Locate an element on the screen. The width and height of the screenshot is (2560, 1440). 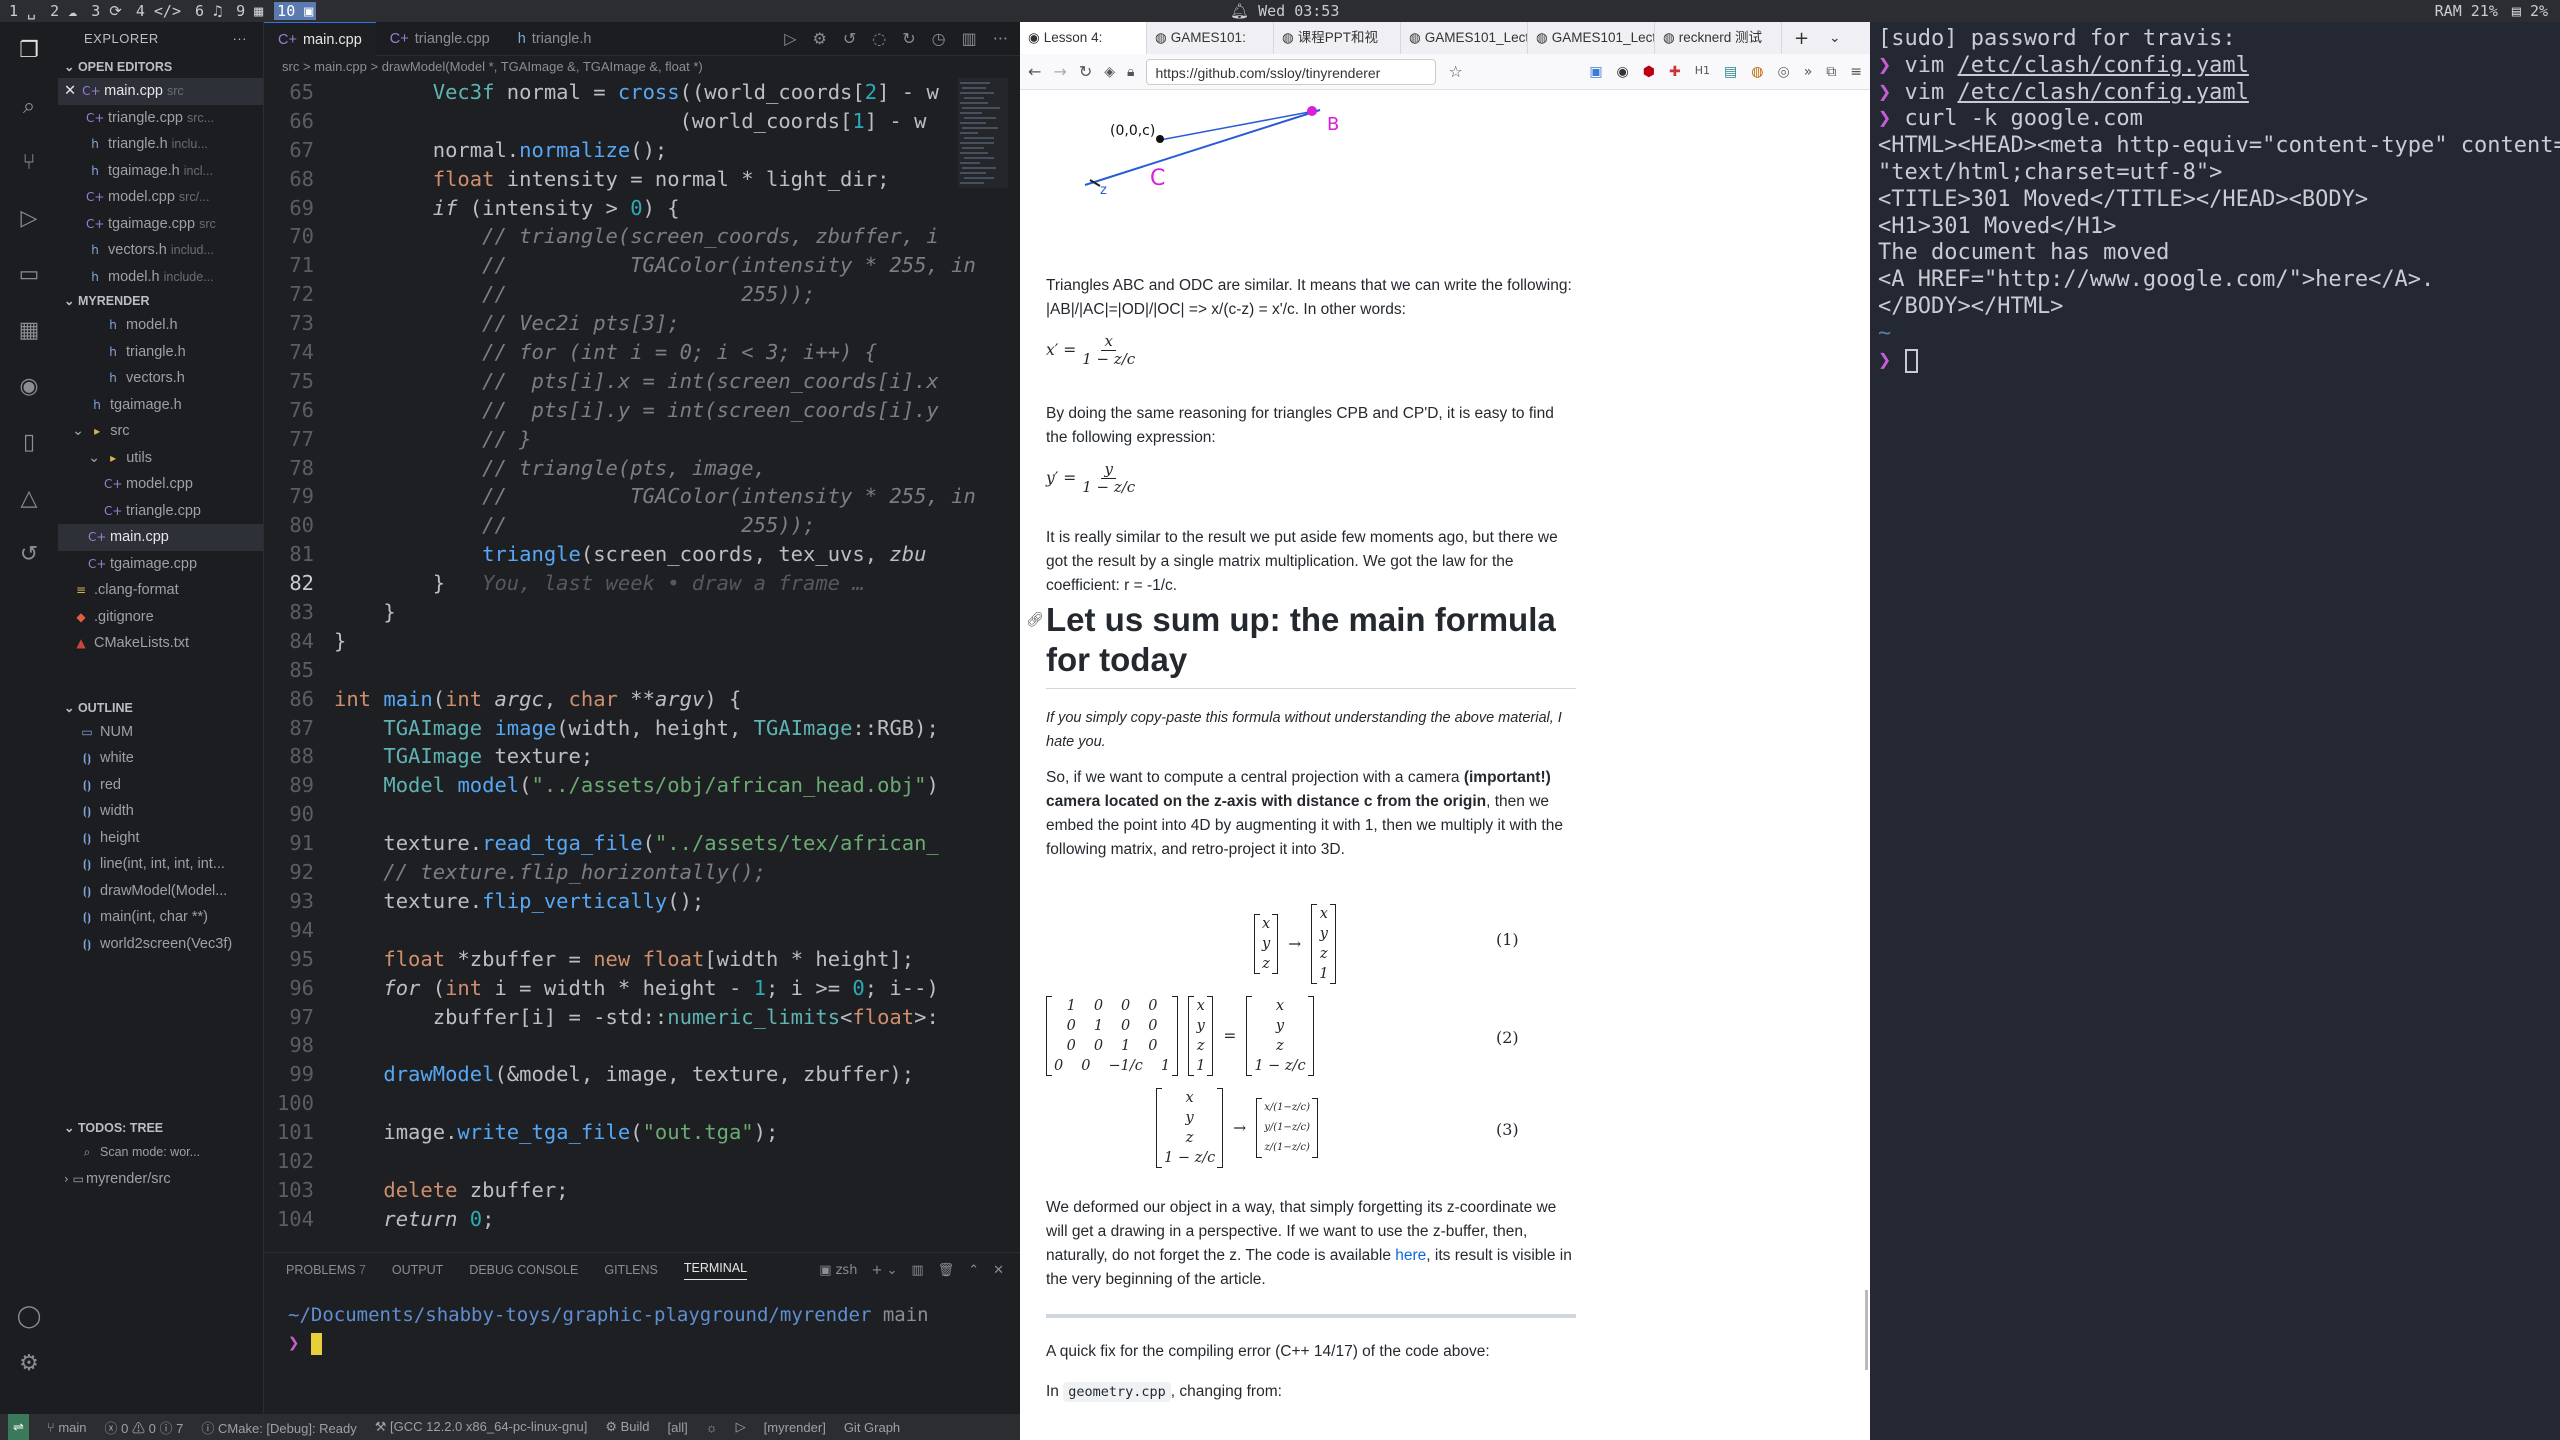
tree-item: ≡ .clang-format is located at coordinates (160, 590).